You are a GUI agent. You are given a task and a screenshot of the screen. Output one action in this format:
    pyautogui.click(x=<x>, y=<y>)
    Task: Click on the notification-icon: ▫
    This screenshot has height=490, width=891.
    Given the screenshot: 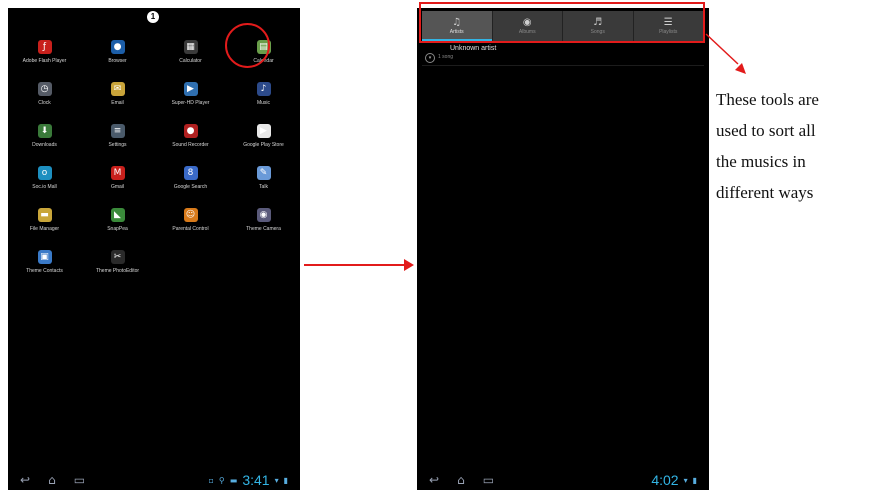 What is the action you would take?
    pyautogui.click(x=211, y=480)
    